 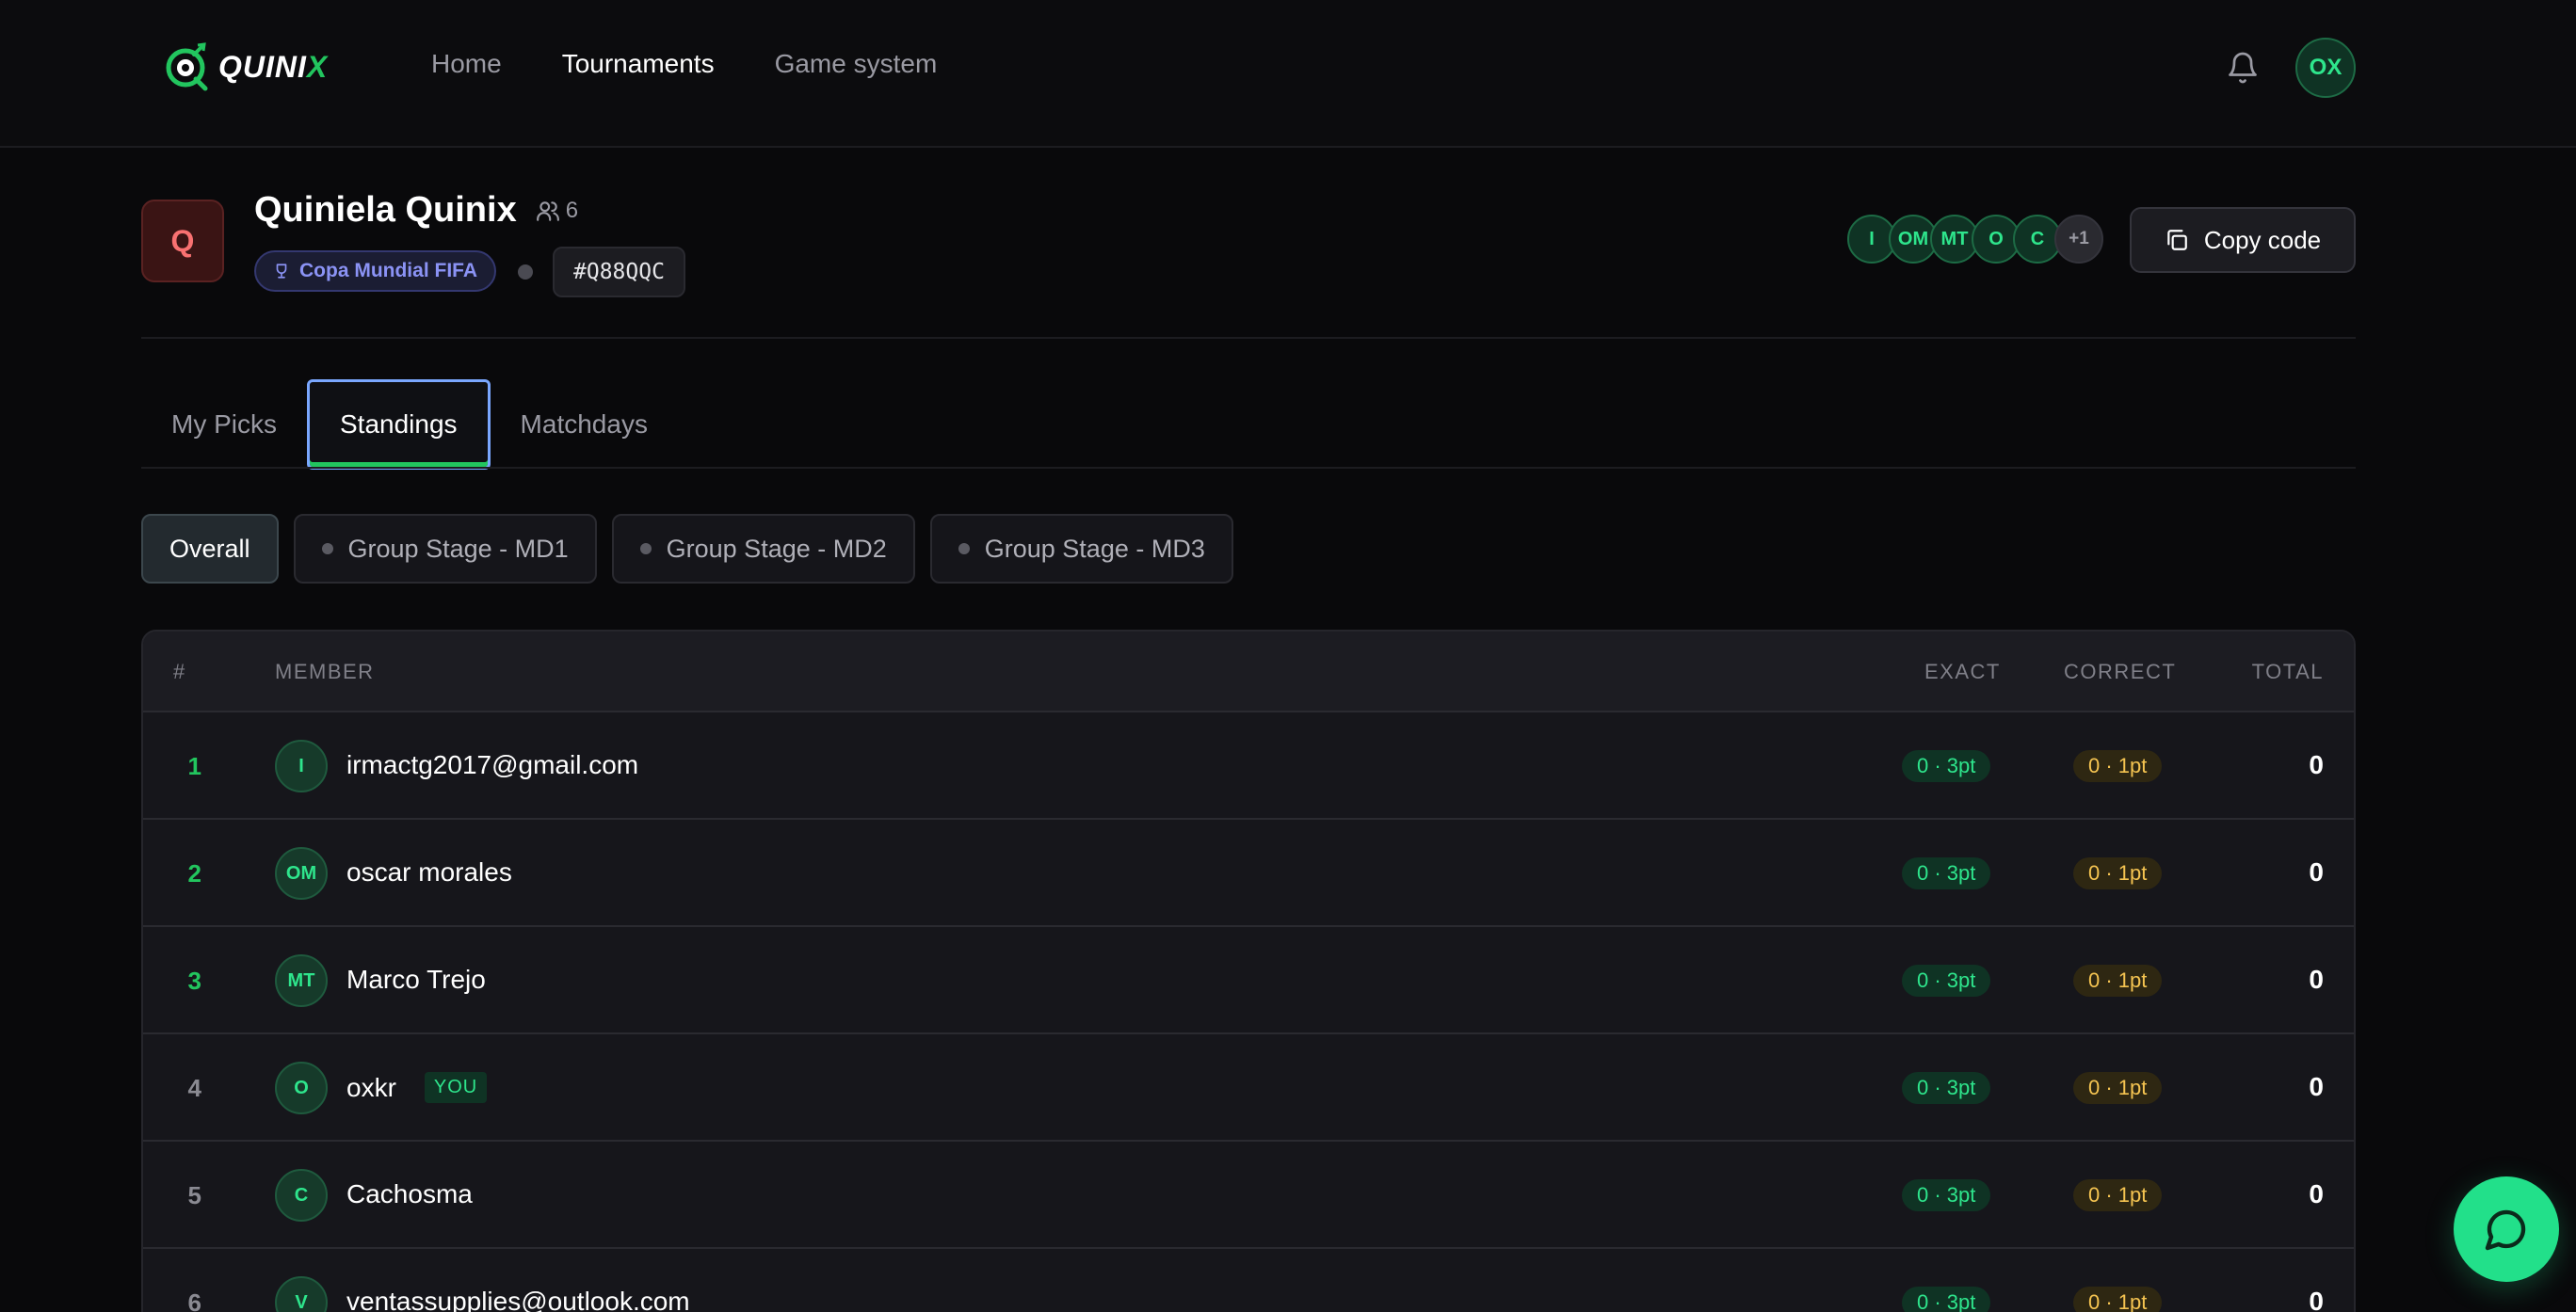 What do you see at coordinates (399, 424) in the screenshot?
I see `tab-standings: Standings` at bounding box center [399, 424].